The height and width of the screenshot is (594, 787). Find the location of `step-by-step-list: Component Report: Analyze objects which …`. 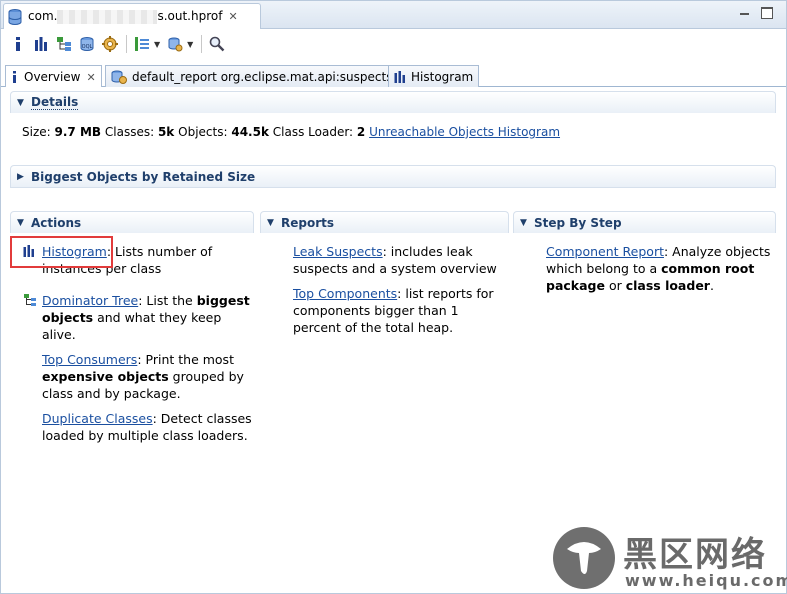

step-by-step-list: Component Report: Analyze objects which … is located at coordinates (658, 272).